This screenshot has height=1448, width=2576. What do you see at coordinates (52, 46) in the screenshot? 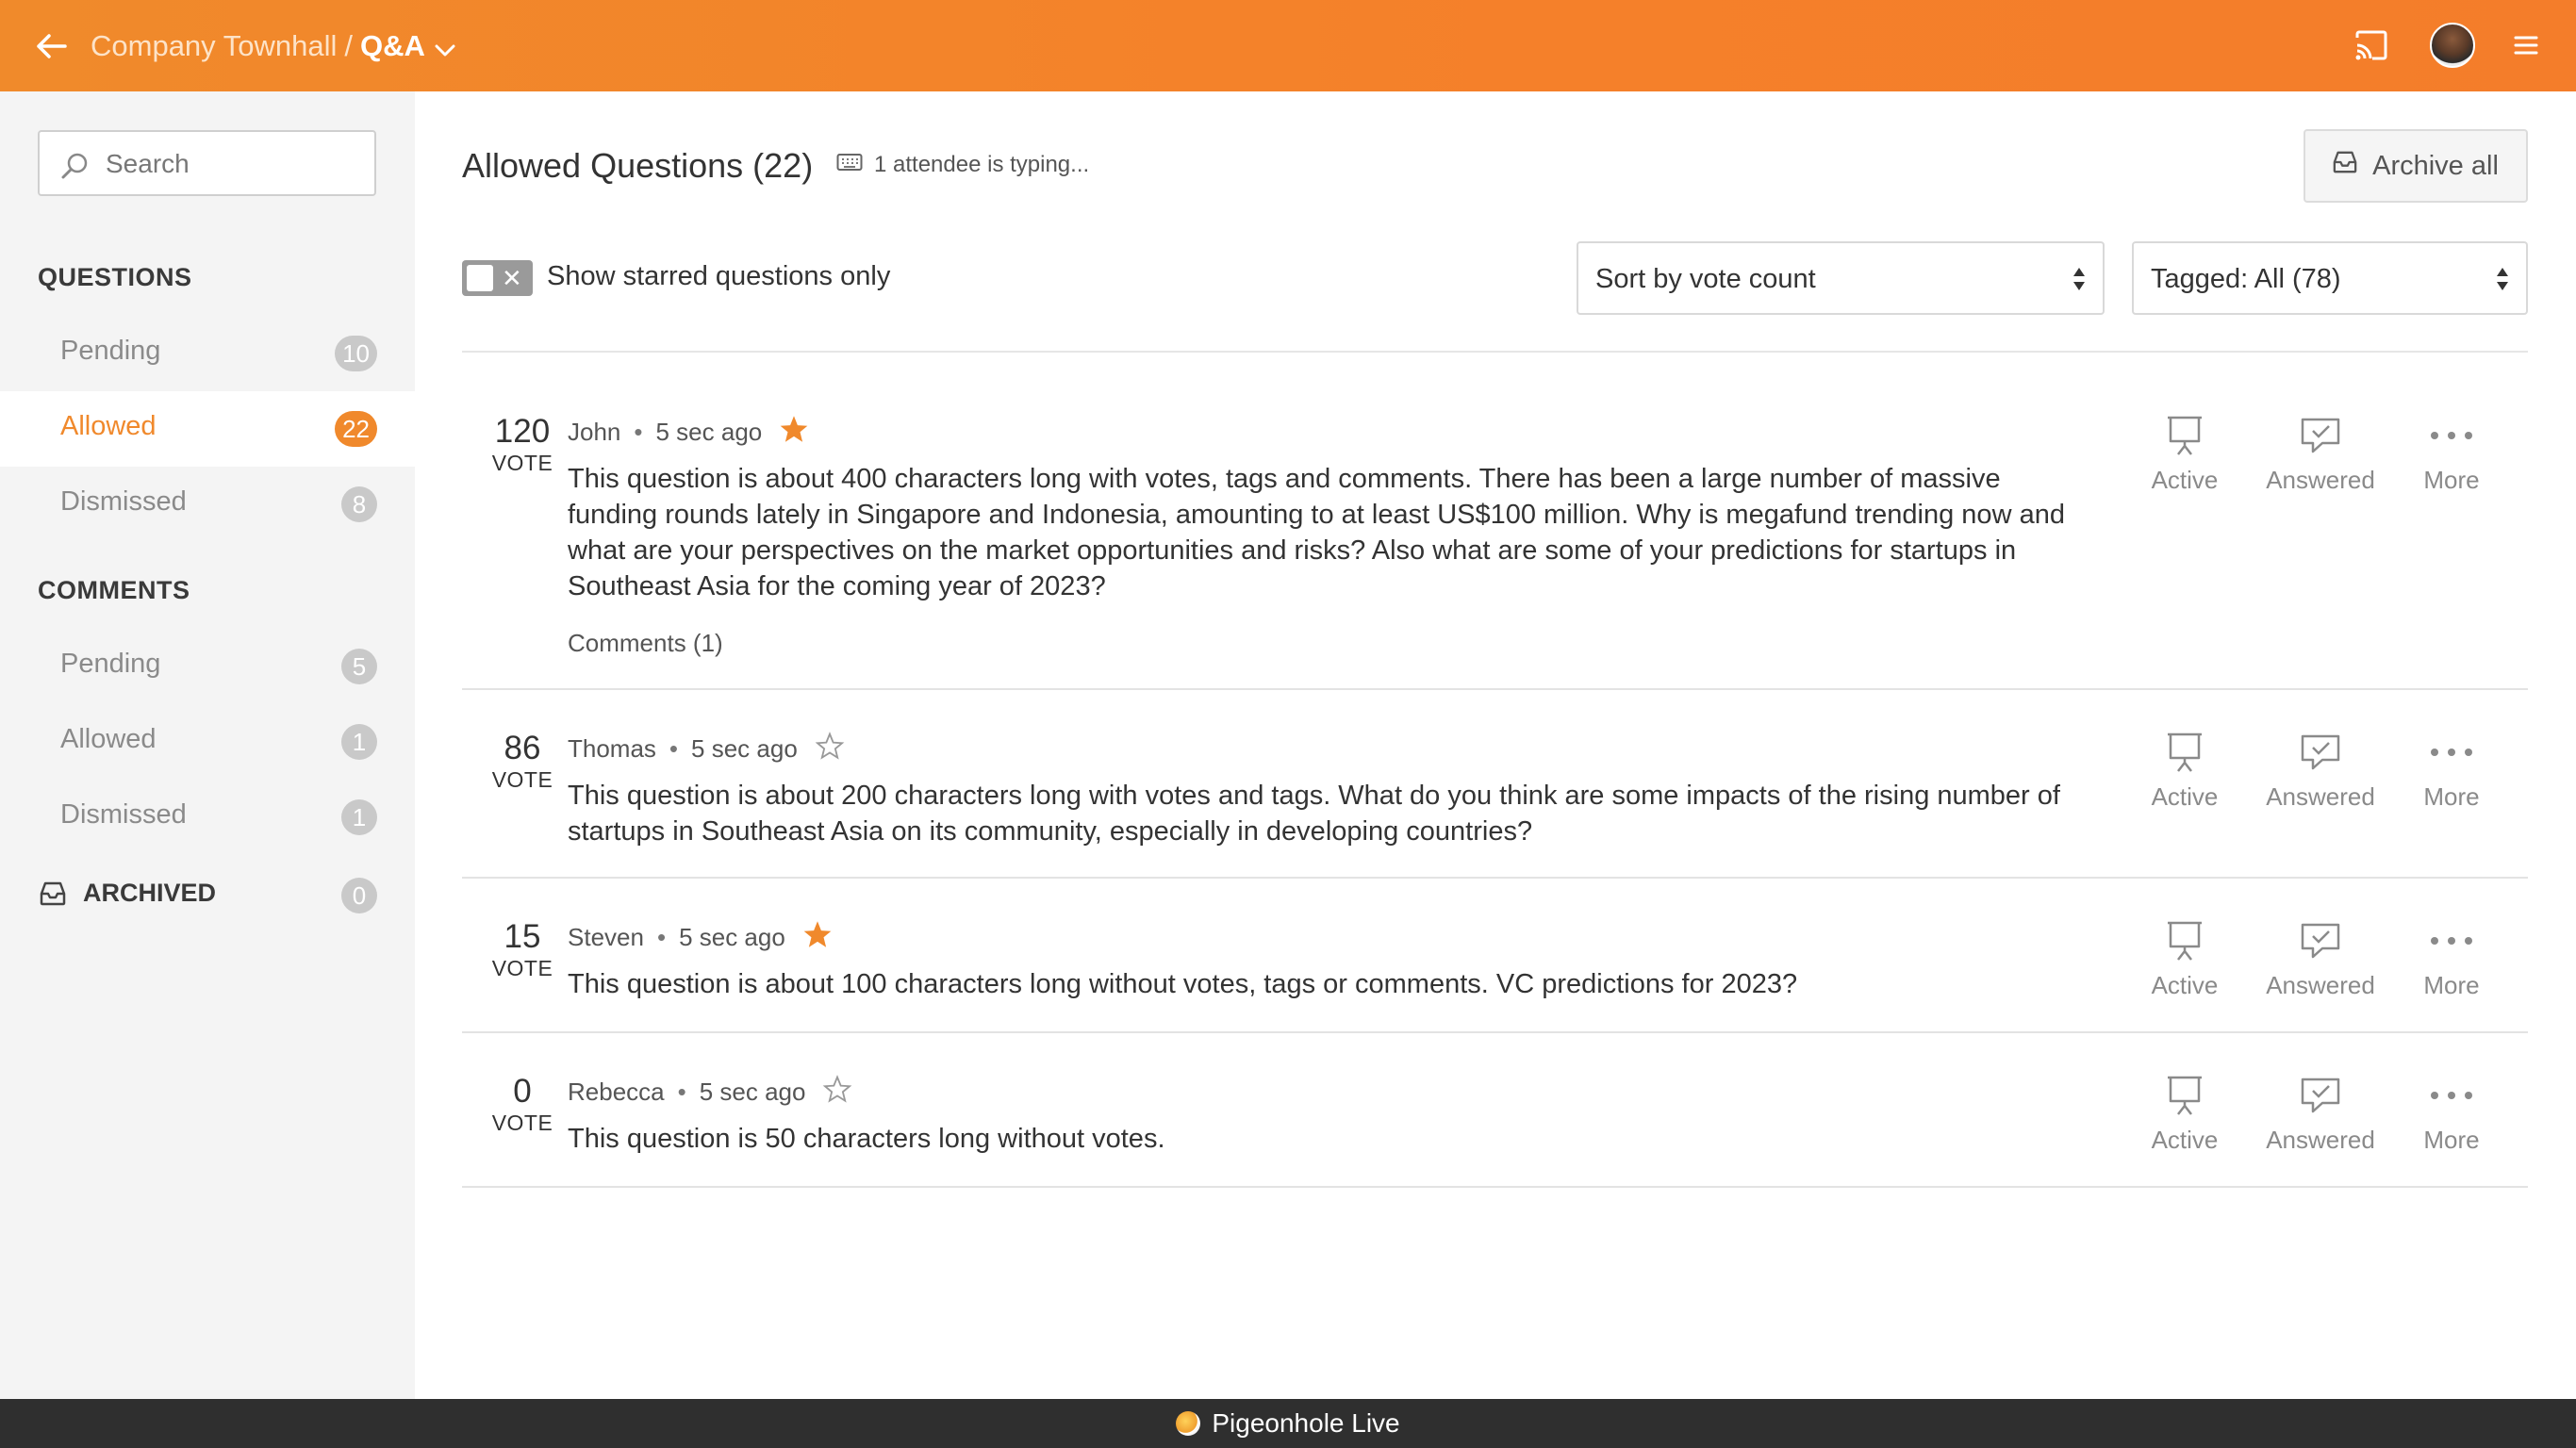
I see `back-arrow-icon` at bounding box center [52, 46].